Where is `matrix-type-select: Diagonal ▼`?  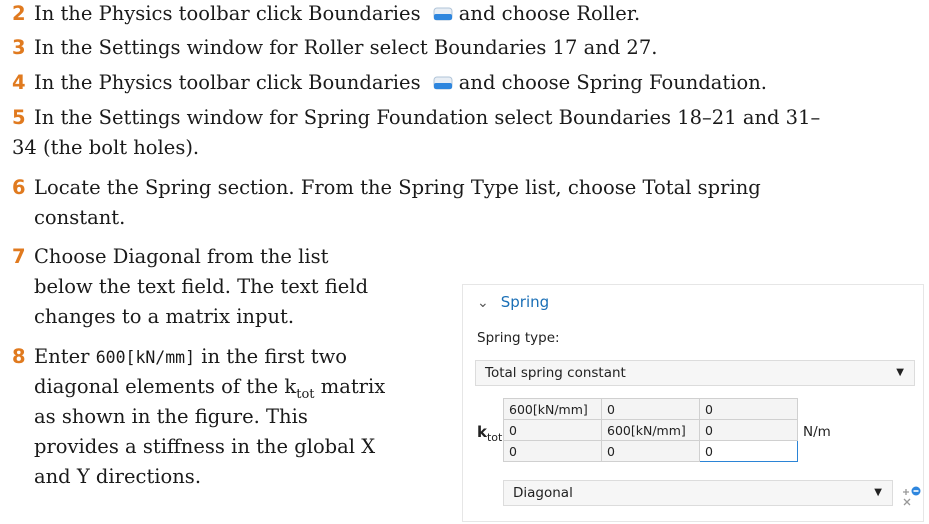 matrix-type-select: Diagonal ▼ is located at coordinates (698, 493).